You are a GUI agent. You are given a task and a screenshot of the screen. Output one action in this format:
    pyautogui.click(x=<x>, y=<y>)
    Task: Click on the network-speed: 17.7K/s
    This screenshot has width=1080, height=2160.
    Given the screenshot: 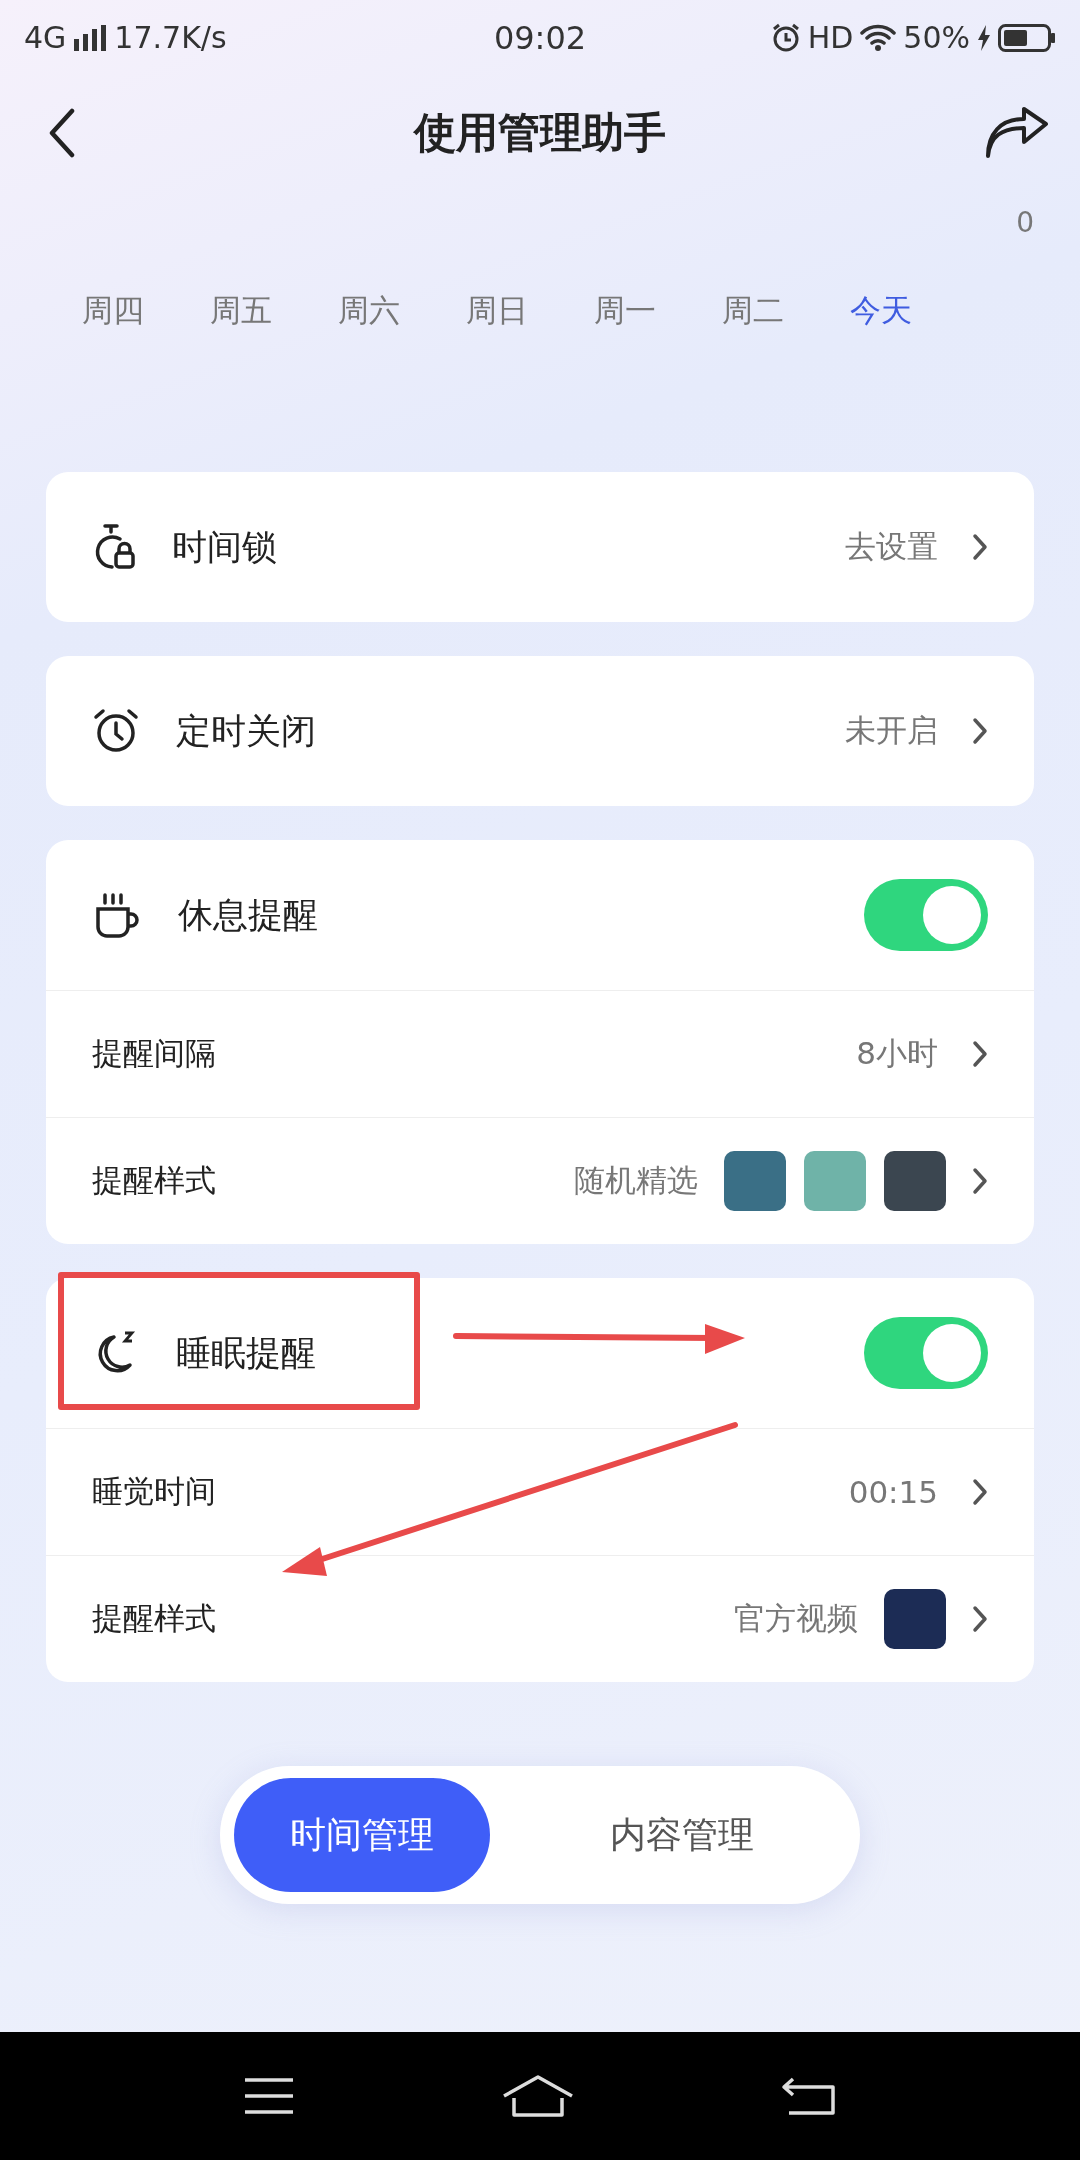 What is the action you would take?
    pyautogui.click(x=170, y=37)
    